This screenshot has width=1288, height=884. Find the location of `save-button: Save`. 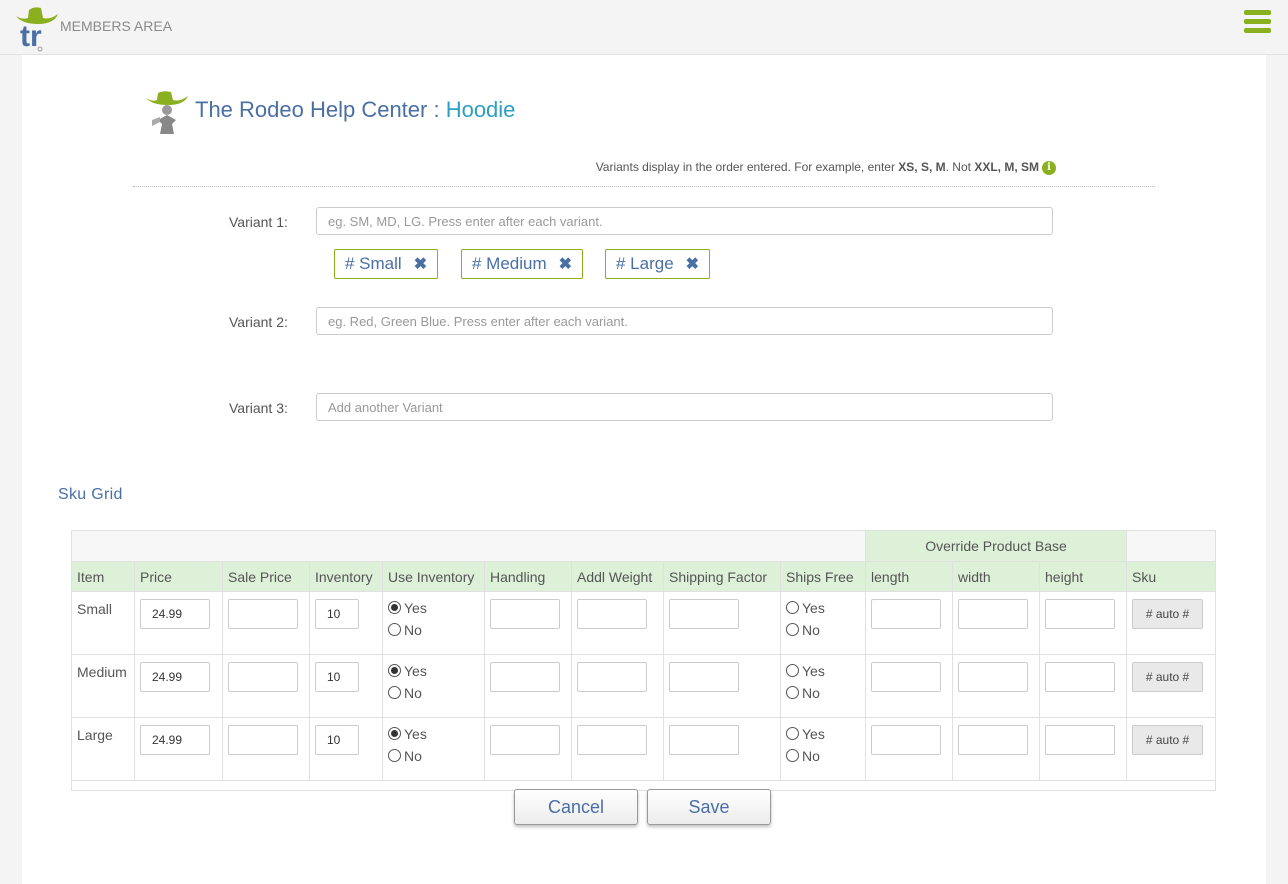

save-button: Save is located at coordinates (709, 807).